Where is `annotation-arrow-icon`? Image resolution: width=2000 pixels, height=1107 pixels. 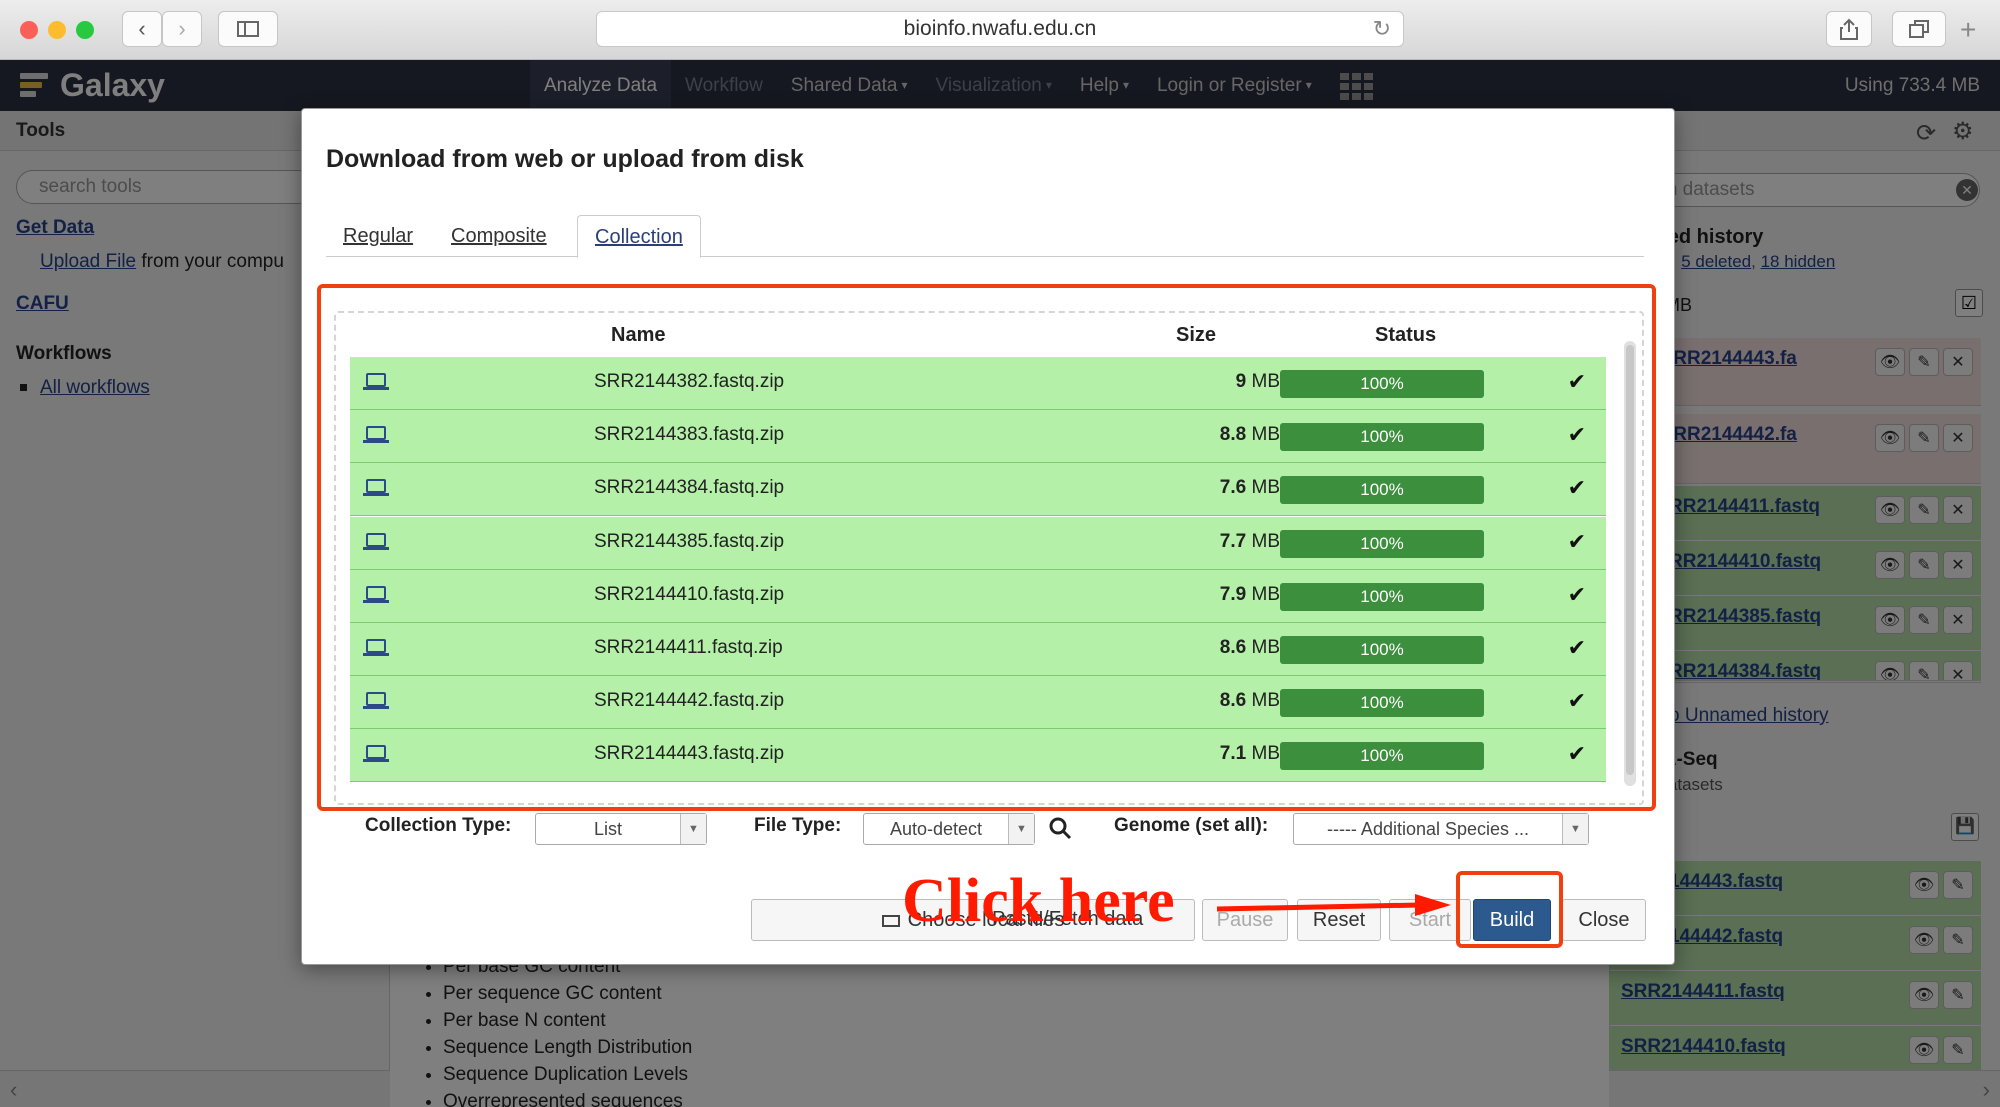 annotation-arrow-icon is located at coordinates (1333, 905).